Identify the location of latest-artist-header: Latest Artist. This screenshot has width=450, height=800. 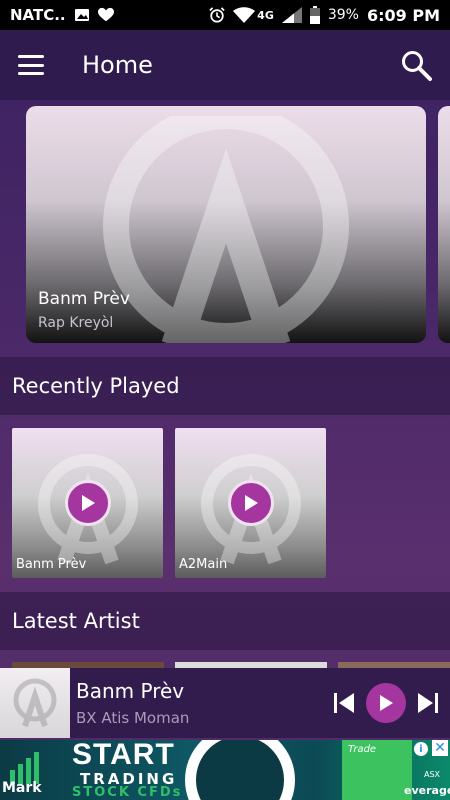
(225, 621).